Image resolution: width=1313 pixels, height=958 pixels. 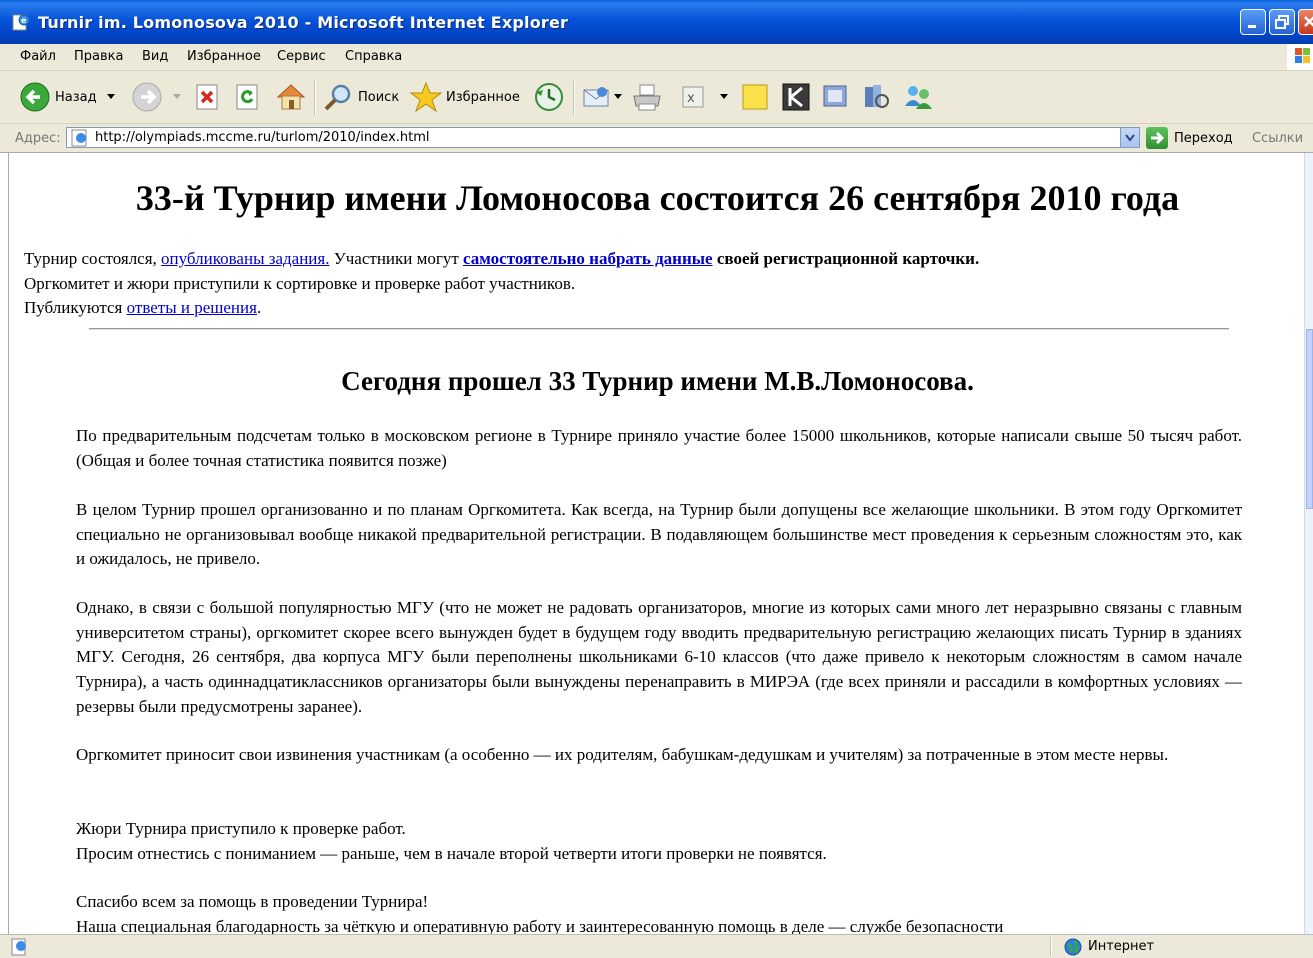 I want to click on edit-excel-button: x, so click(x=693, y=99).